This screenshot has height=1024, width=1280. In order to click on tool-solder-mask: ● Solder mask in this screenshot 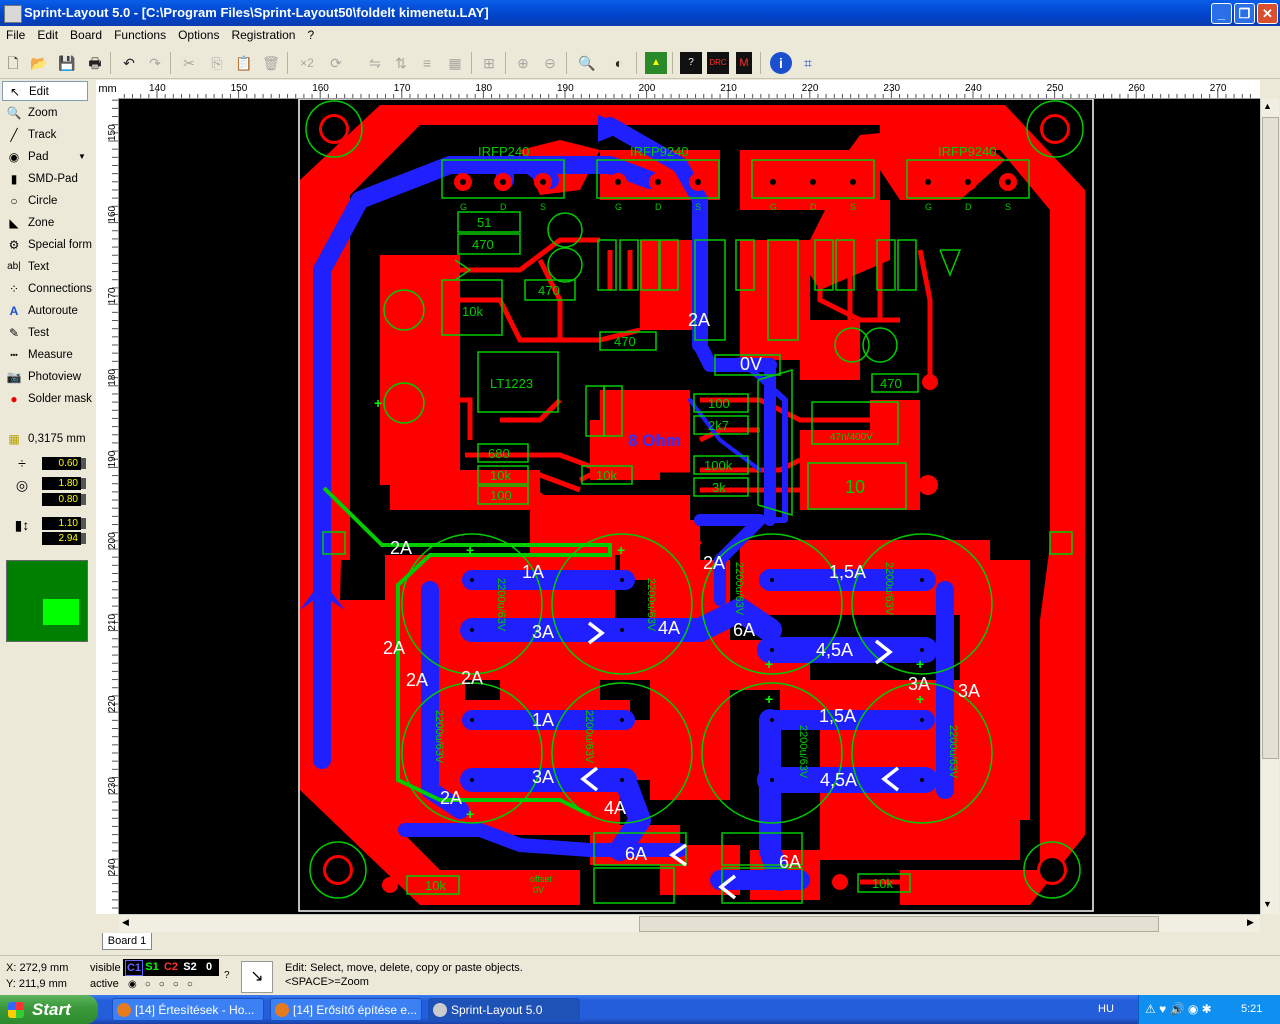, I will do `click(47, 399)`.